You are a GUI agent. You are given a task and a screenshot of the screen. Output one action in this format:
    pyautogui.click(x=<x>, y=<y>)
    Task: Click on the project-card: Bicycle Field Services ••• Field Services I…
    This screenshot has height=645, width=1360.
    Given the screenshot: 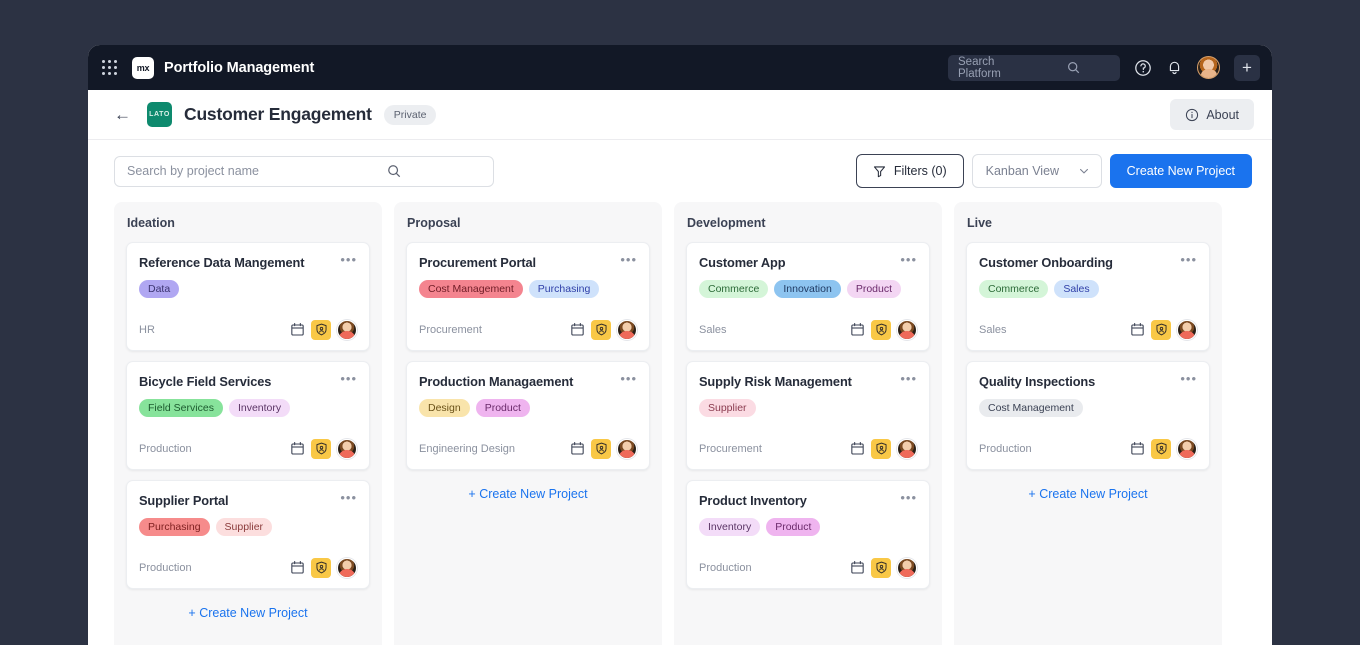 What is the action you would take?
    pyautogui.click(x=248, y=415)
    